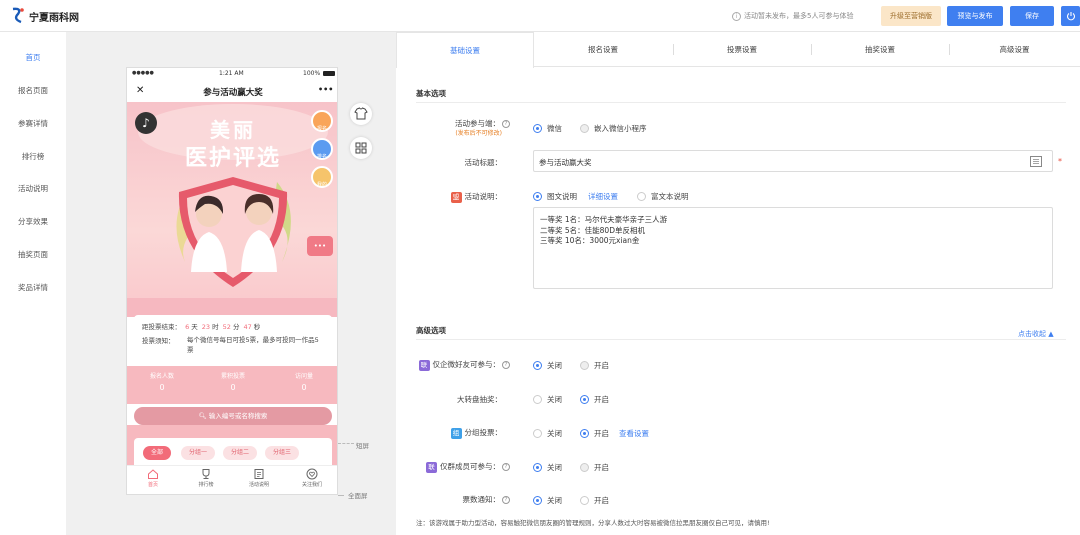 The image size is (1080, 535). What do you see at coordinates (322, 149) in the screenshot?
I see `rank-badge: 排名` at bounding box center [322, 149].